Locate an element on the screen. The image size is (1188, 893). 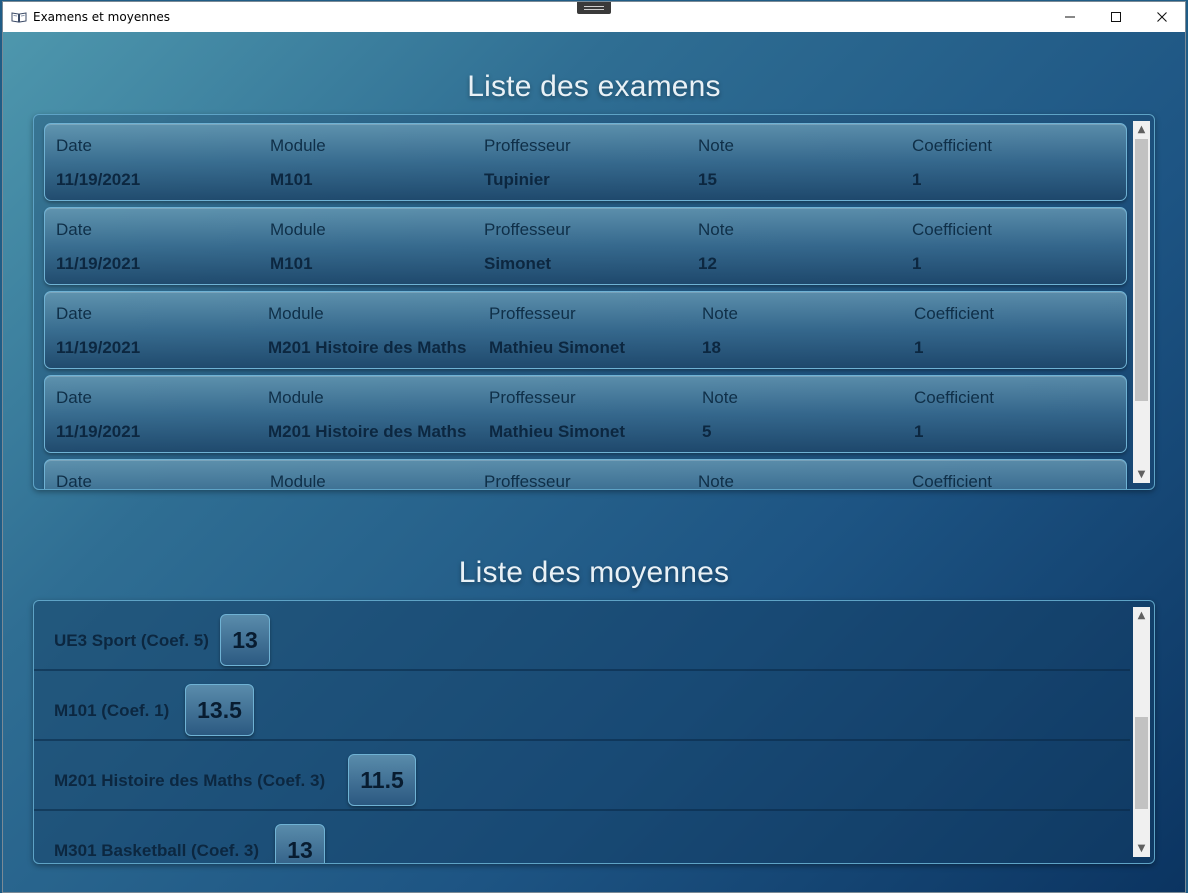
maximize-icon is located at coordinates (1116, 17).